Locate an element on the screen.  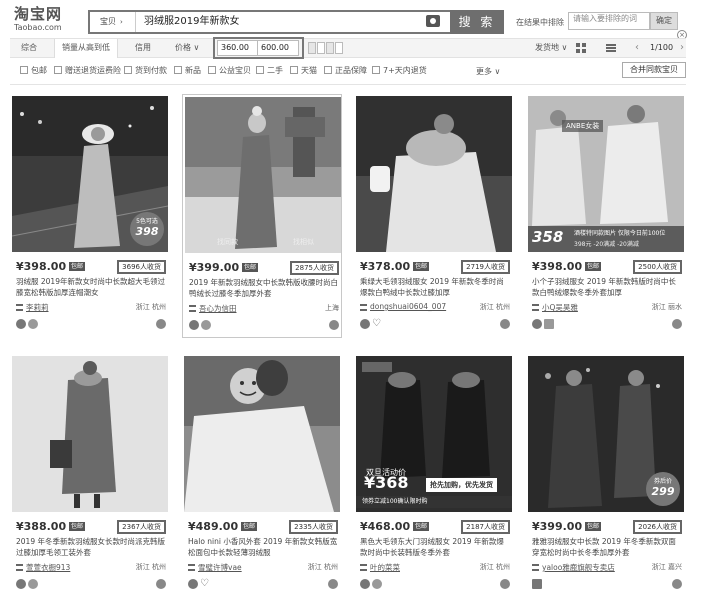
filter-label: 新品 is located at coordinates (193, 70).